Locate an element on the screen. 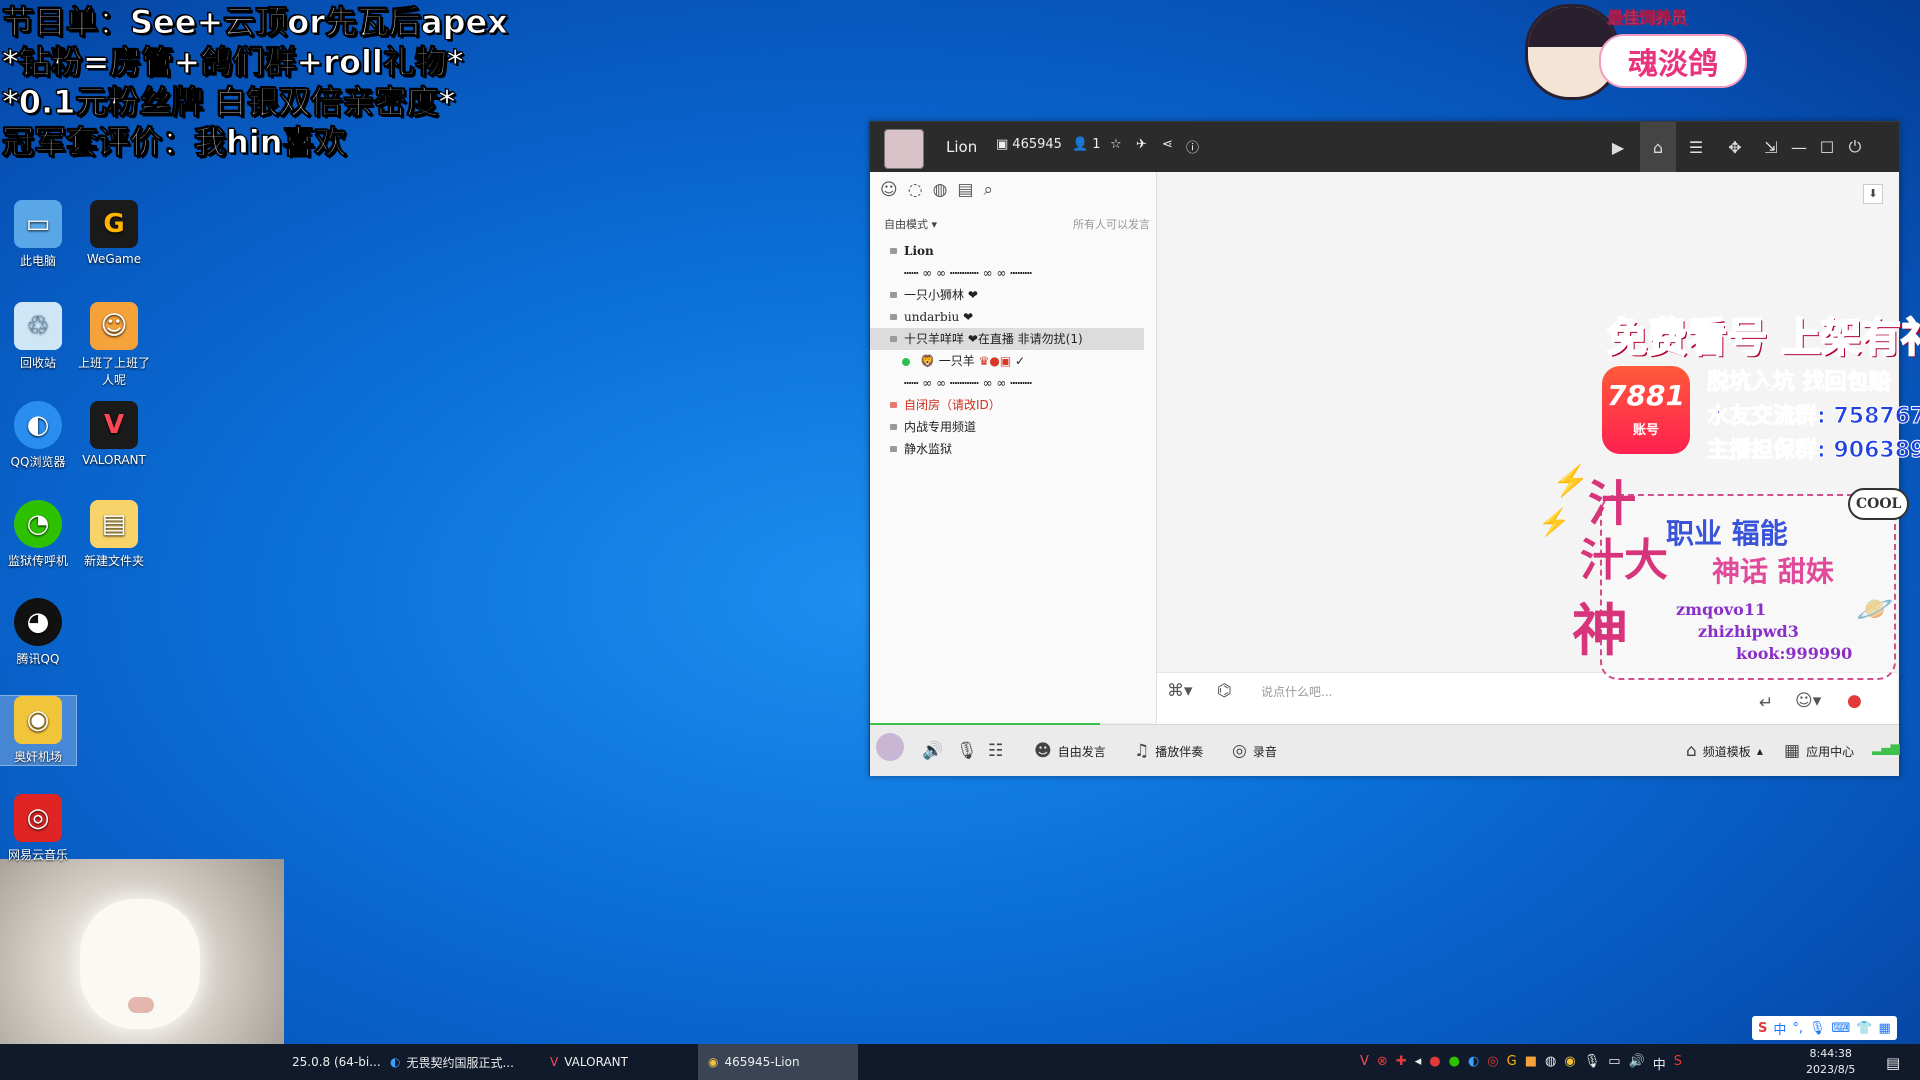  sogou-icon: S is located at coordinates (1763, 1028).